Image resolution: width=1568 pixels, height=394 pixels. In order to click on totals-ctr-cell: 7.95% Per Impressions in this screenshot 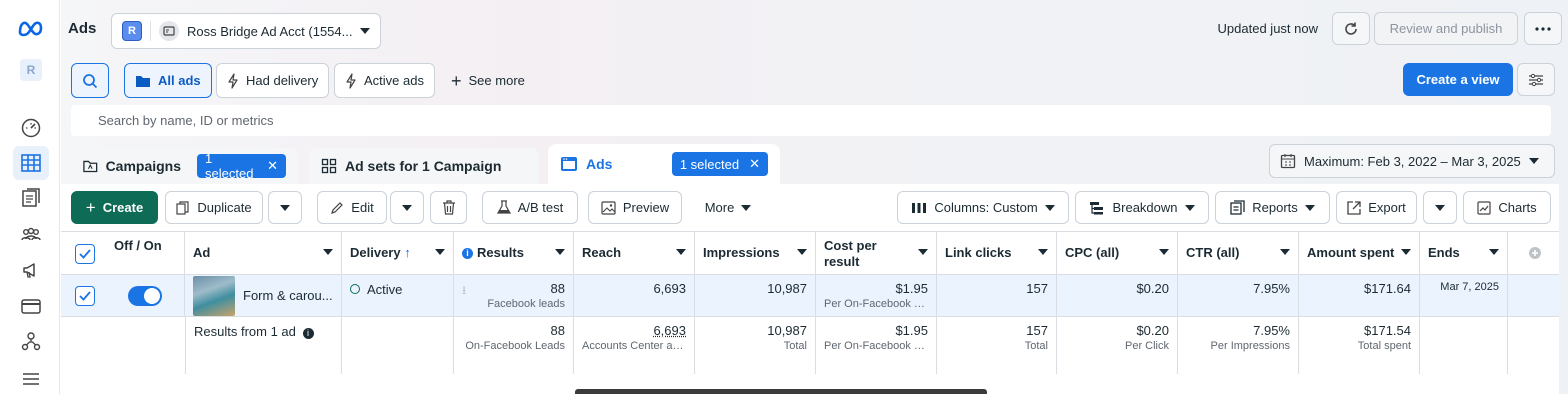, I will do `click(1238, 345)`.